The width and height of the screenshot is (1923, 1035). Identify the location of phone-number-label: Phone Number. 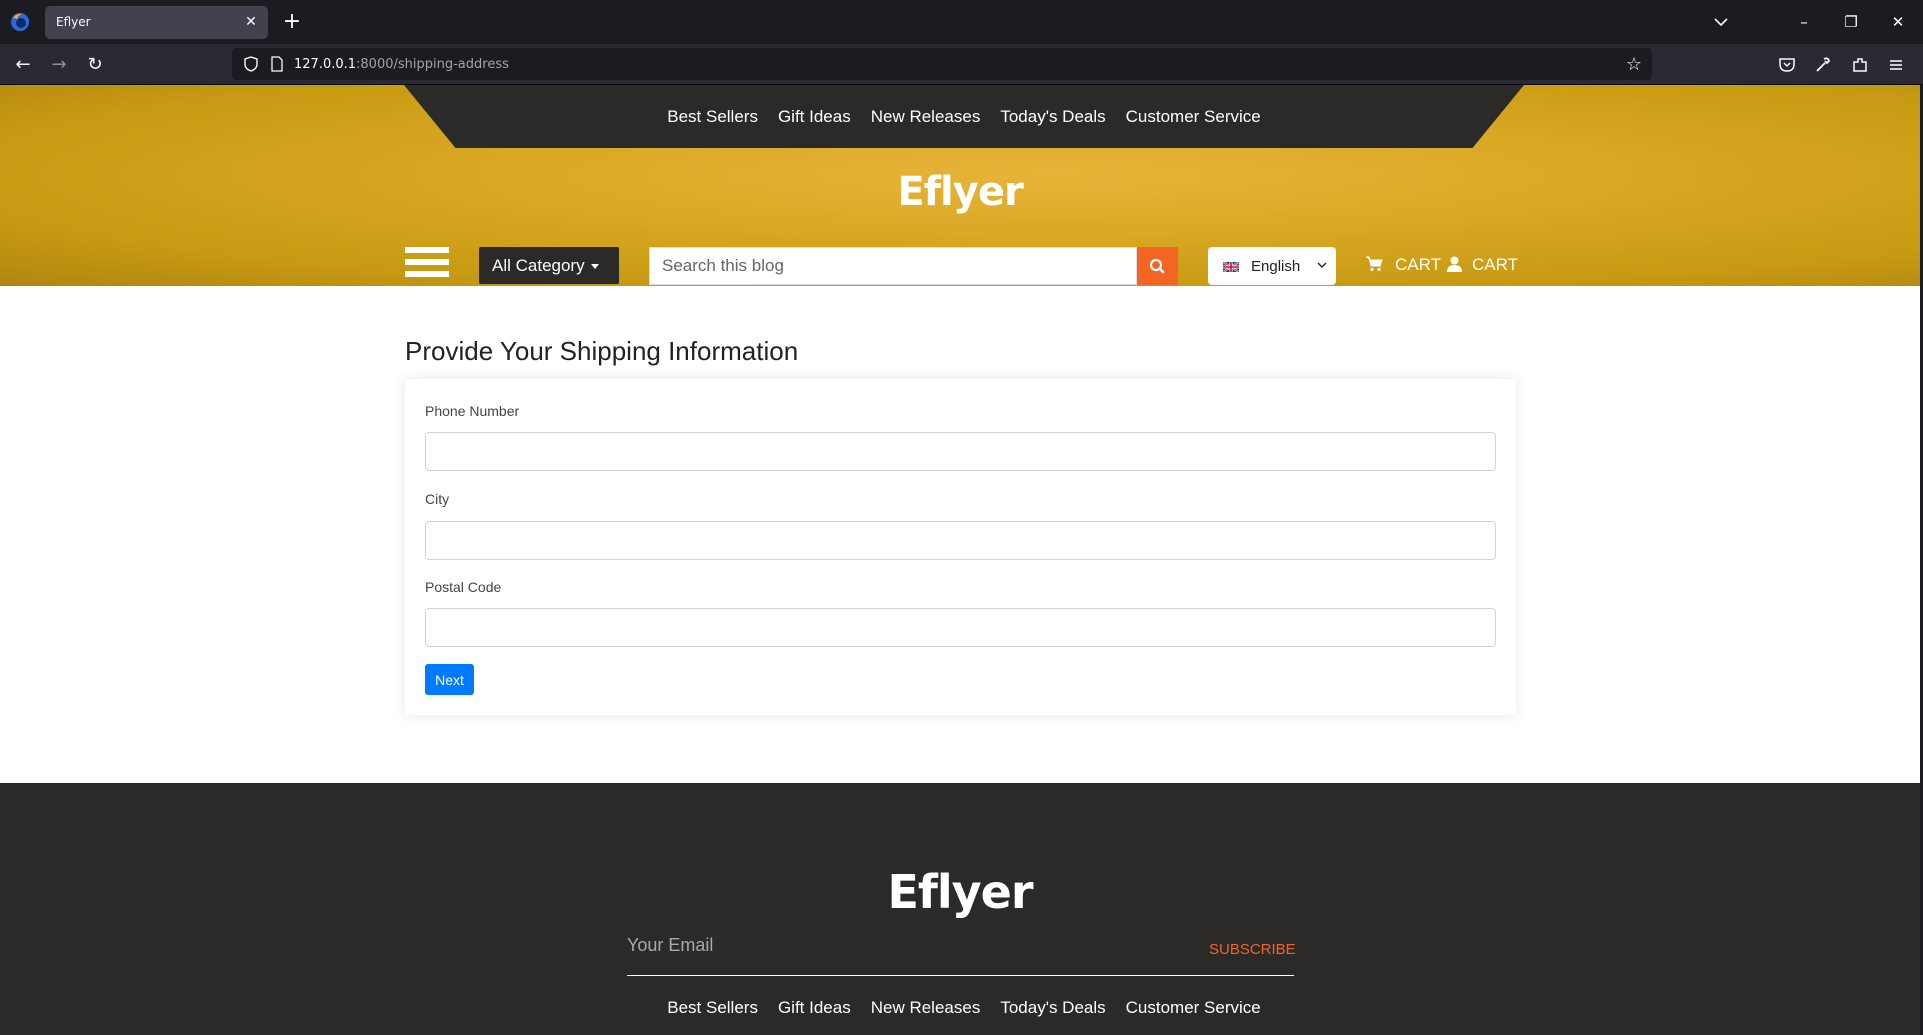
(472, 411).